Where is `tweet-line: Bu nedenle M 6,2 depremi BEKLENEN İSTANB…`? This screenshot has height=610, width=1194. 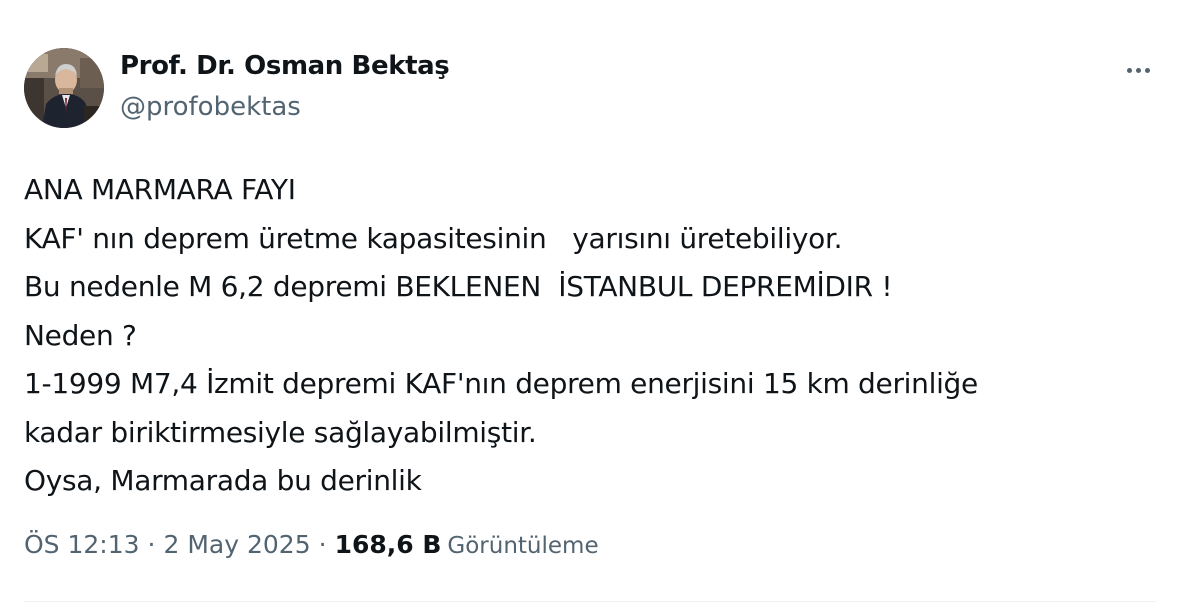 tweet-line: Bu nedenle M 6,2 depremi BEKLENEN İSTANB… is located at coordinates (458, 286).